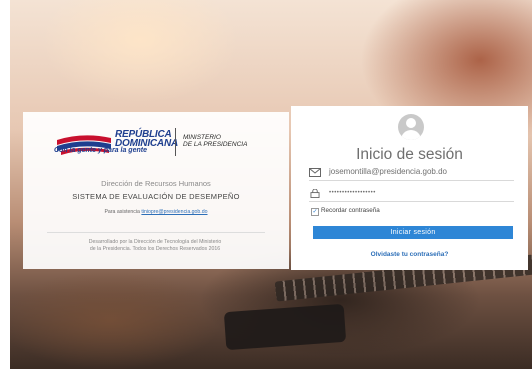  What do you see at coordinates (350, 210) in the screenshot?
I see `remember-me-label: Recordar contraseña` at bounding box center [350, 210].